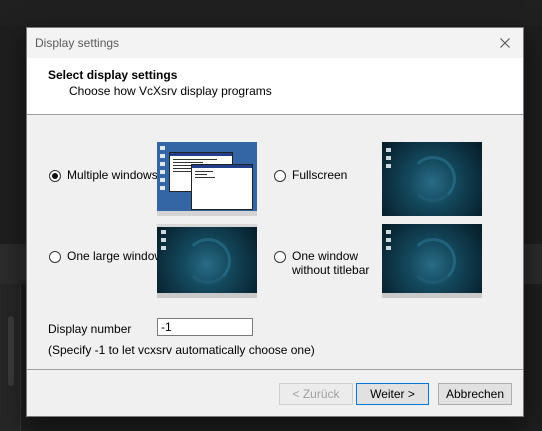 This screenshot has height=431, width=542. What do you see at coordinates (275, 369) in the screenshot?
I see `footer-separator` at bounding box center [275, 369].